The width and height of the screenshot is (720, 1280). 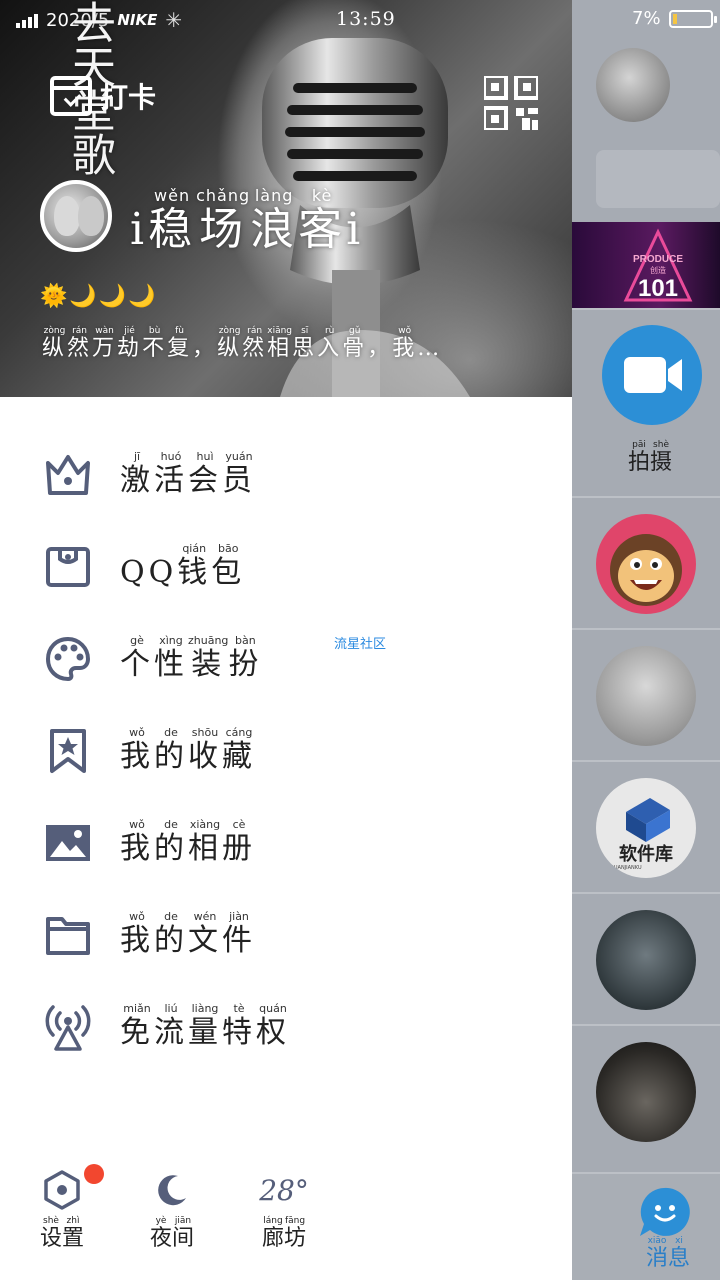 What do you see at coordinates (205, 1026) in the screenshot?
I see `menu-label-free-data: 免miǎn流liú量liàng特tè权quán` at bounding box center [205, 1026].